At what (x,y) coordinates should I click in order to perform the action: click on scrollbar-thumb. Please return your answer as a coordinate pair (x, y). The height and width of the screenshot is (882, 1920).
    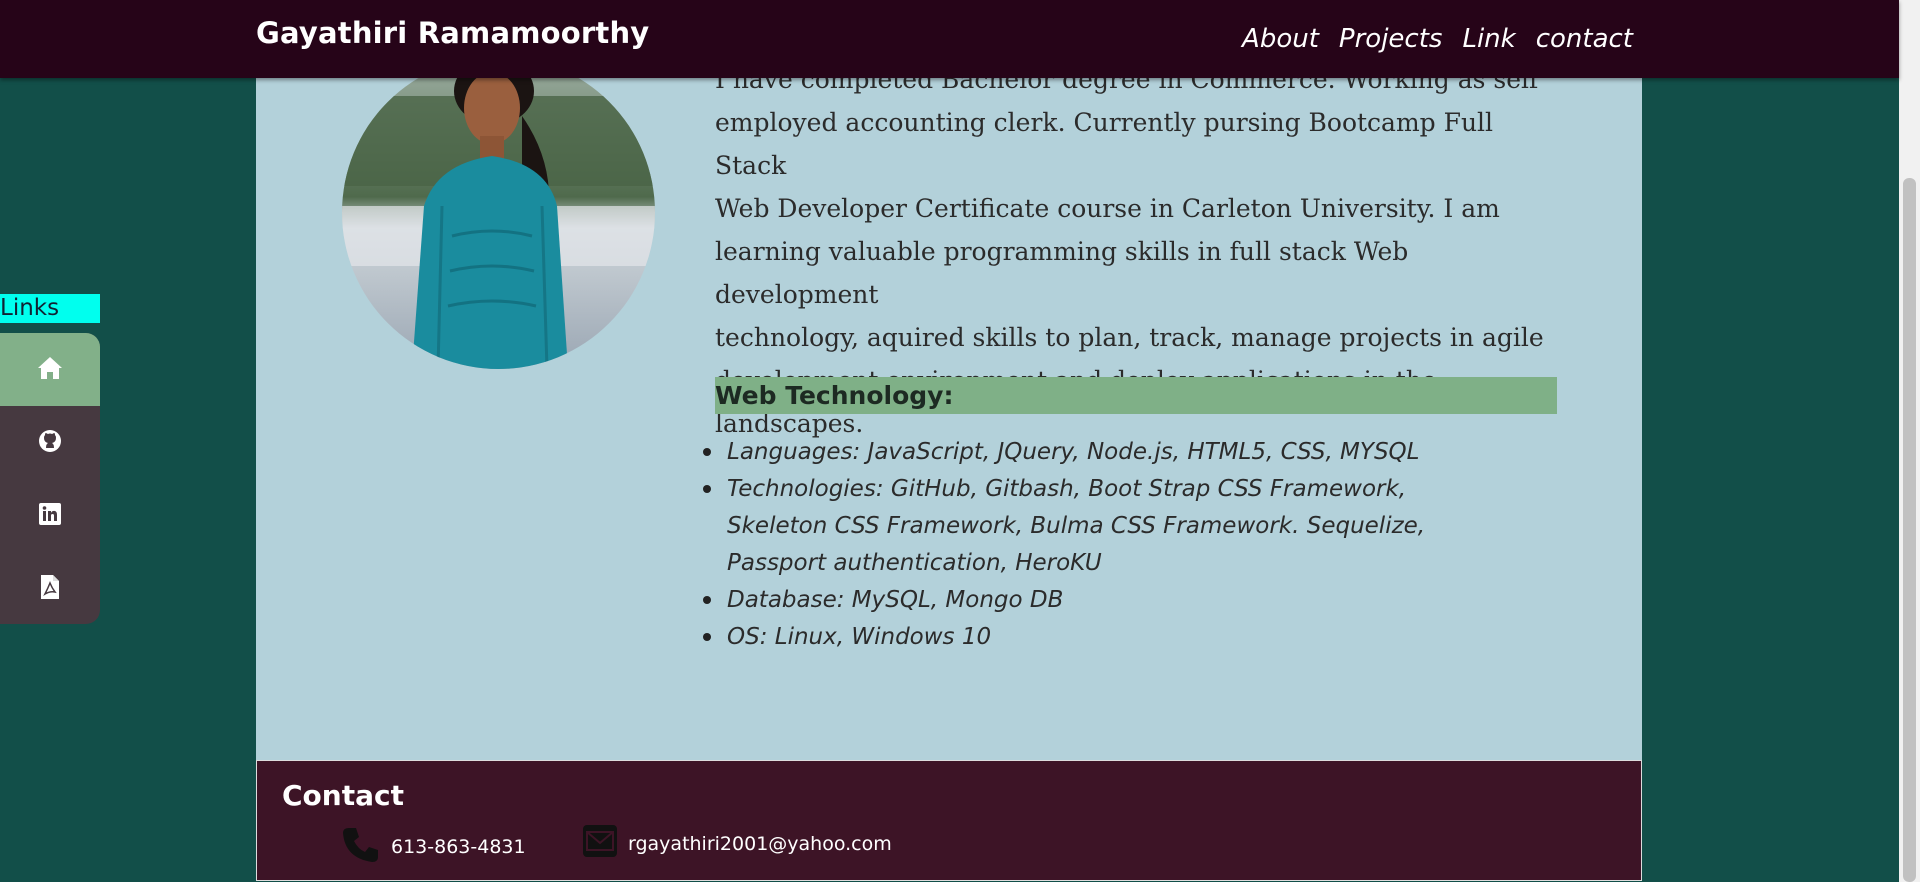
    Looking at the image, I should click on (1909, 530).